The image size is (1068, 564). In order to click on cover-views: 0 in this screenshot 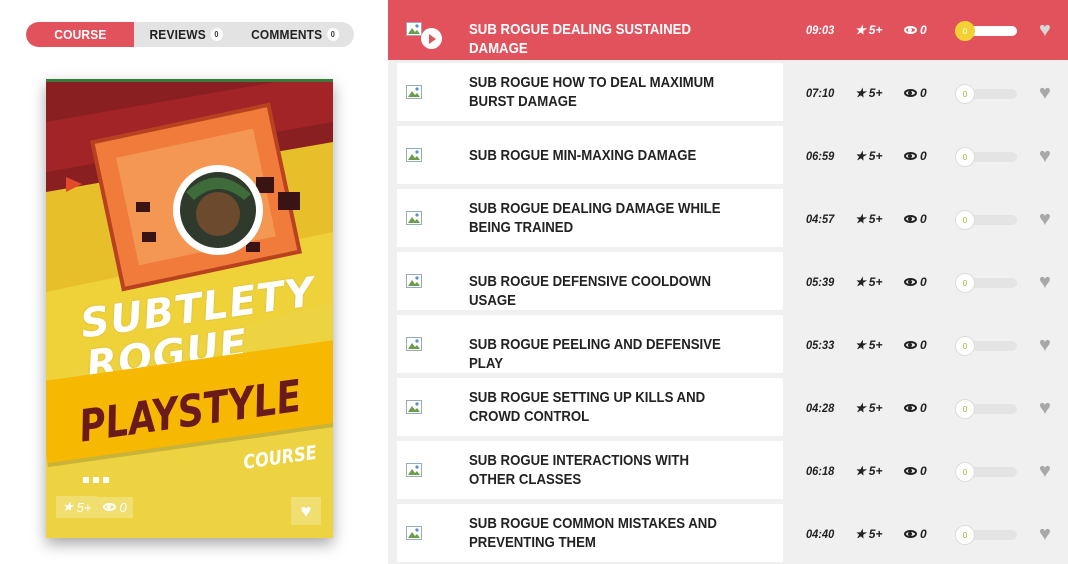, I will do `click(115, 507)`.